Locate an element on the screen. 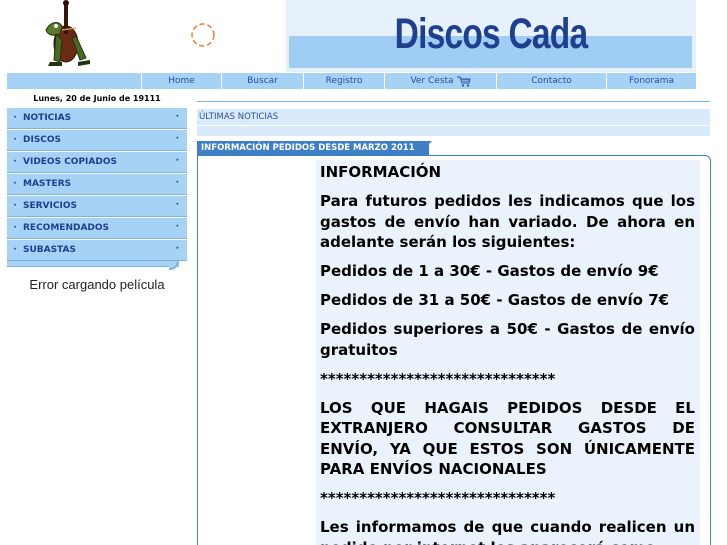 This screenshot has height=545, width=727. nav-fonorama-label: Fonorama is located at coordinates (651, 81).